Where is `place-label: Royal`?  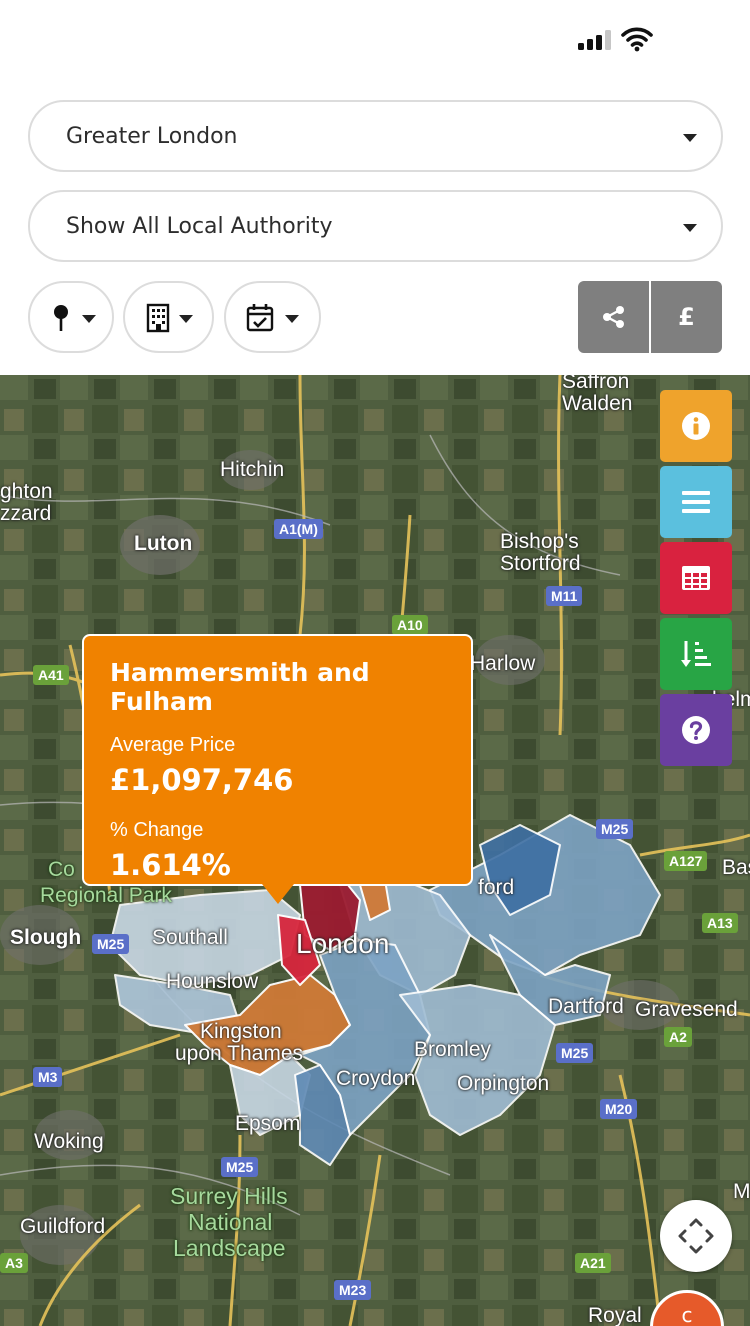
place-label: Royal is located at coordinates (615, 1315).